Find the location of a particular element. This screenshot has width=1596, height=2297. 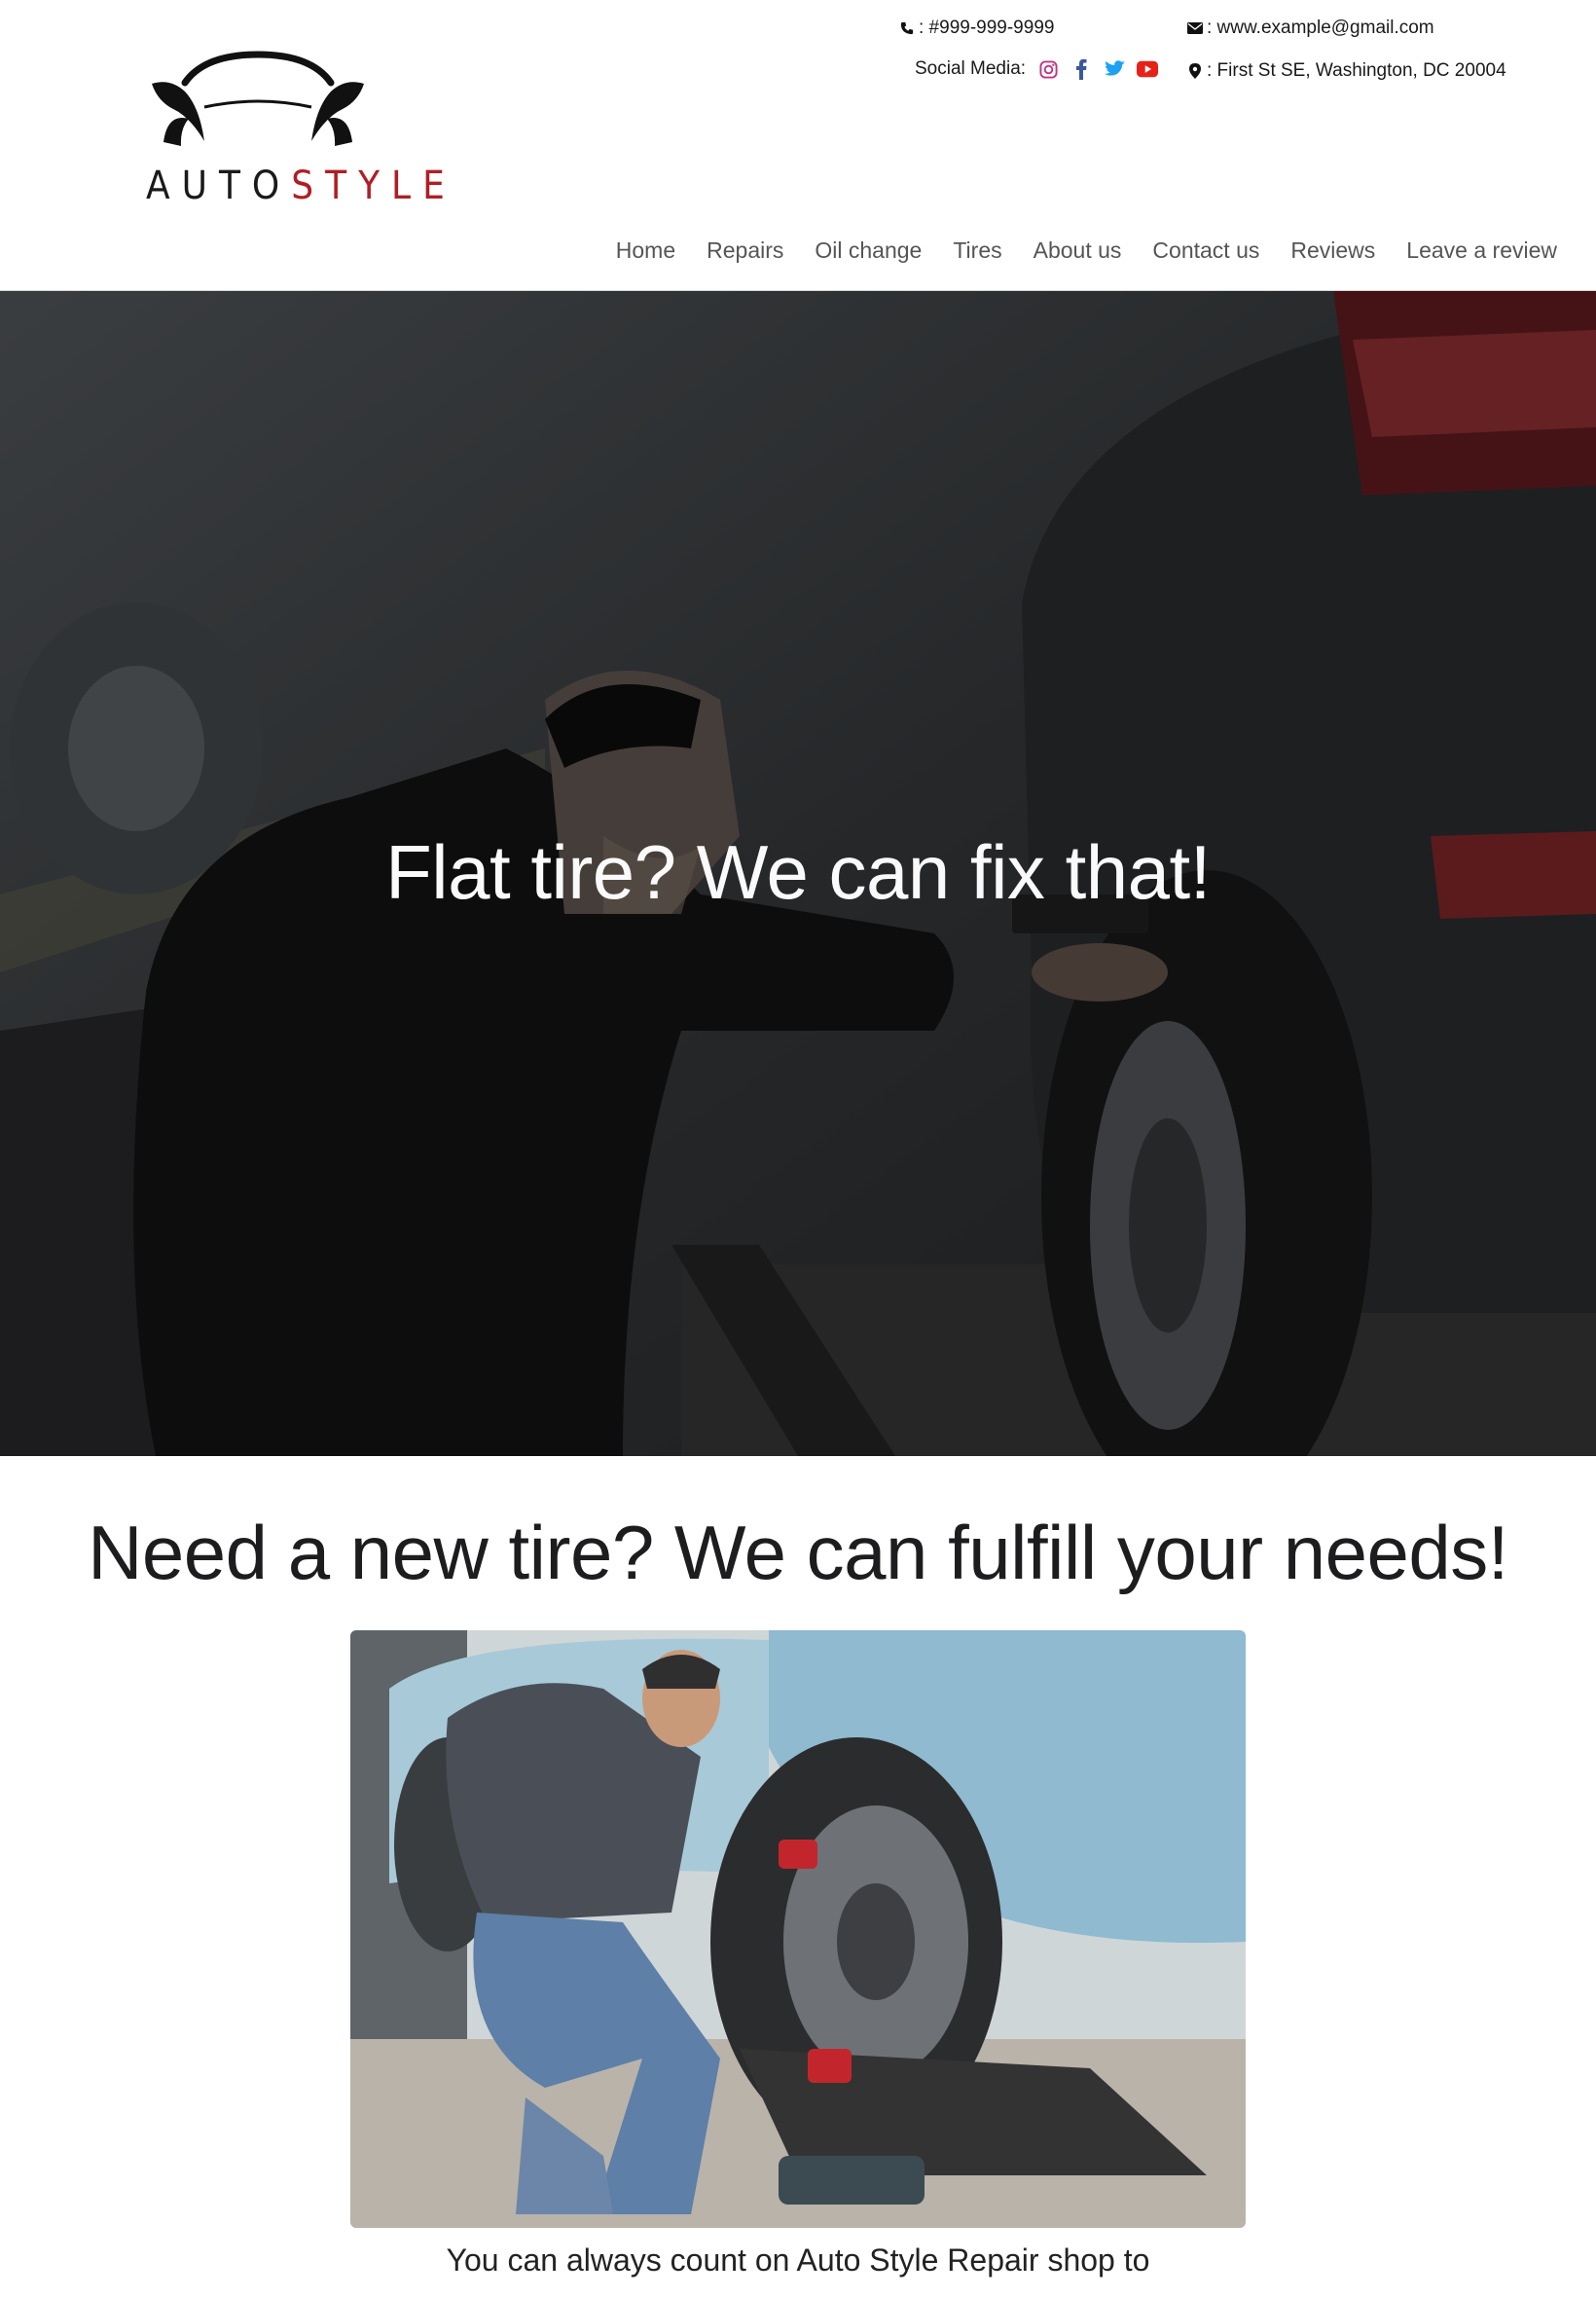

mechanic-tire-image is located at coordinates (798, 1929).